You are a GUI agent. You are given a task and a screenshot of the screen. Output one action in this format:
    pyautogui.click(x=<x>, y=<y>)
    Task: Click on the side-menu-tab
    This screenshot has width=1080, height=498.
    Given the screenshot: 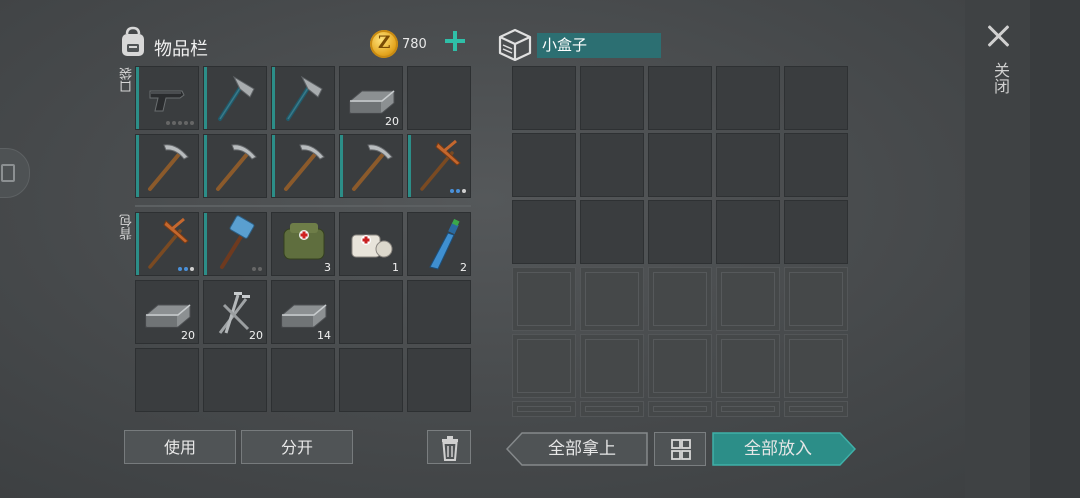 What is the action you would take?
    pyautogui.click(x=15, y=173)
    